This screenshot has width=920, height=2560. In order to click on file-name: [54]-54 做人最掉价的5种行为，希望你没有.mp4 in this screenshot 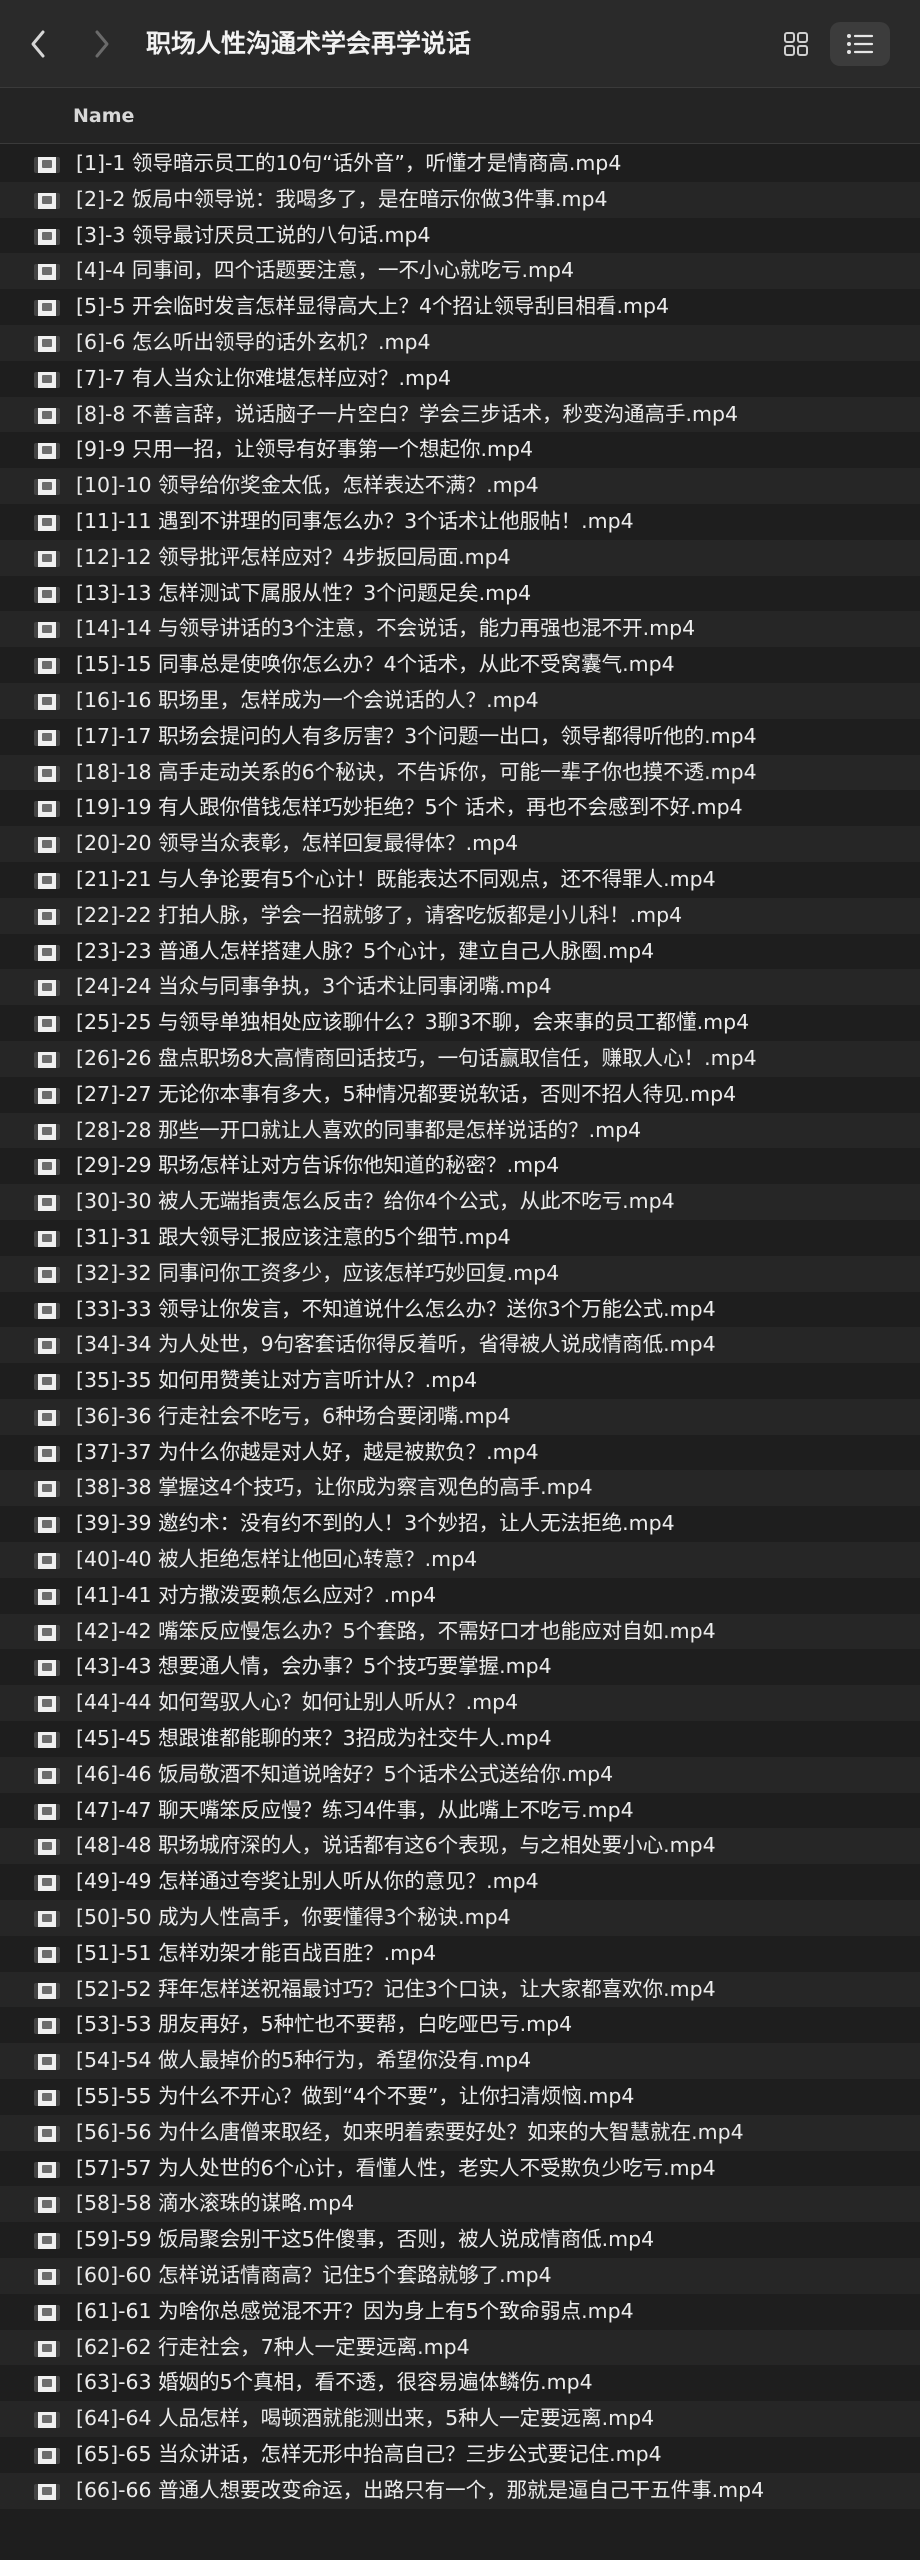, I will do `click(304, 2060)`.